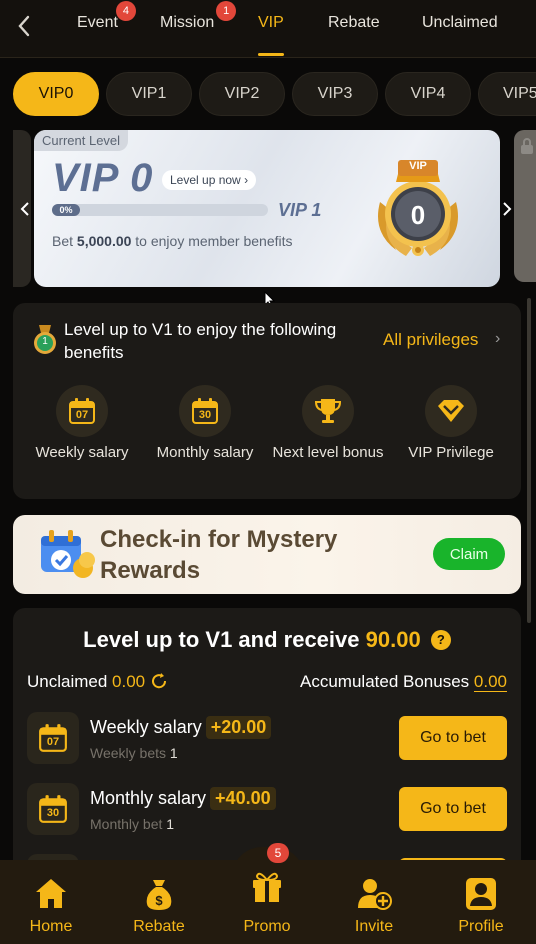 The height and width of the screenshot is (944, 536). I want to click on medal-ribbon-label: VIP, so click(418, 166).